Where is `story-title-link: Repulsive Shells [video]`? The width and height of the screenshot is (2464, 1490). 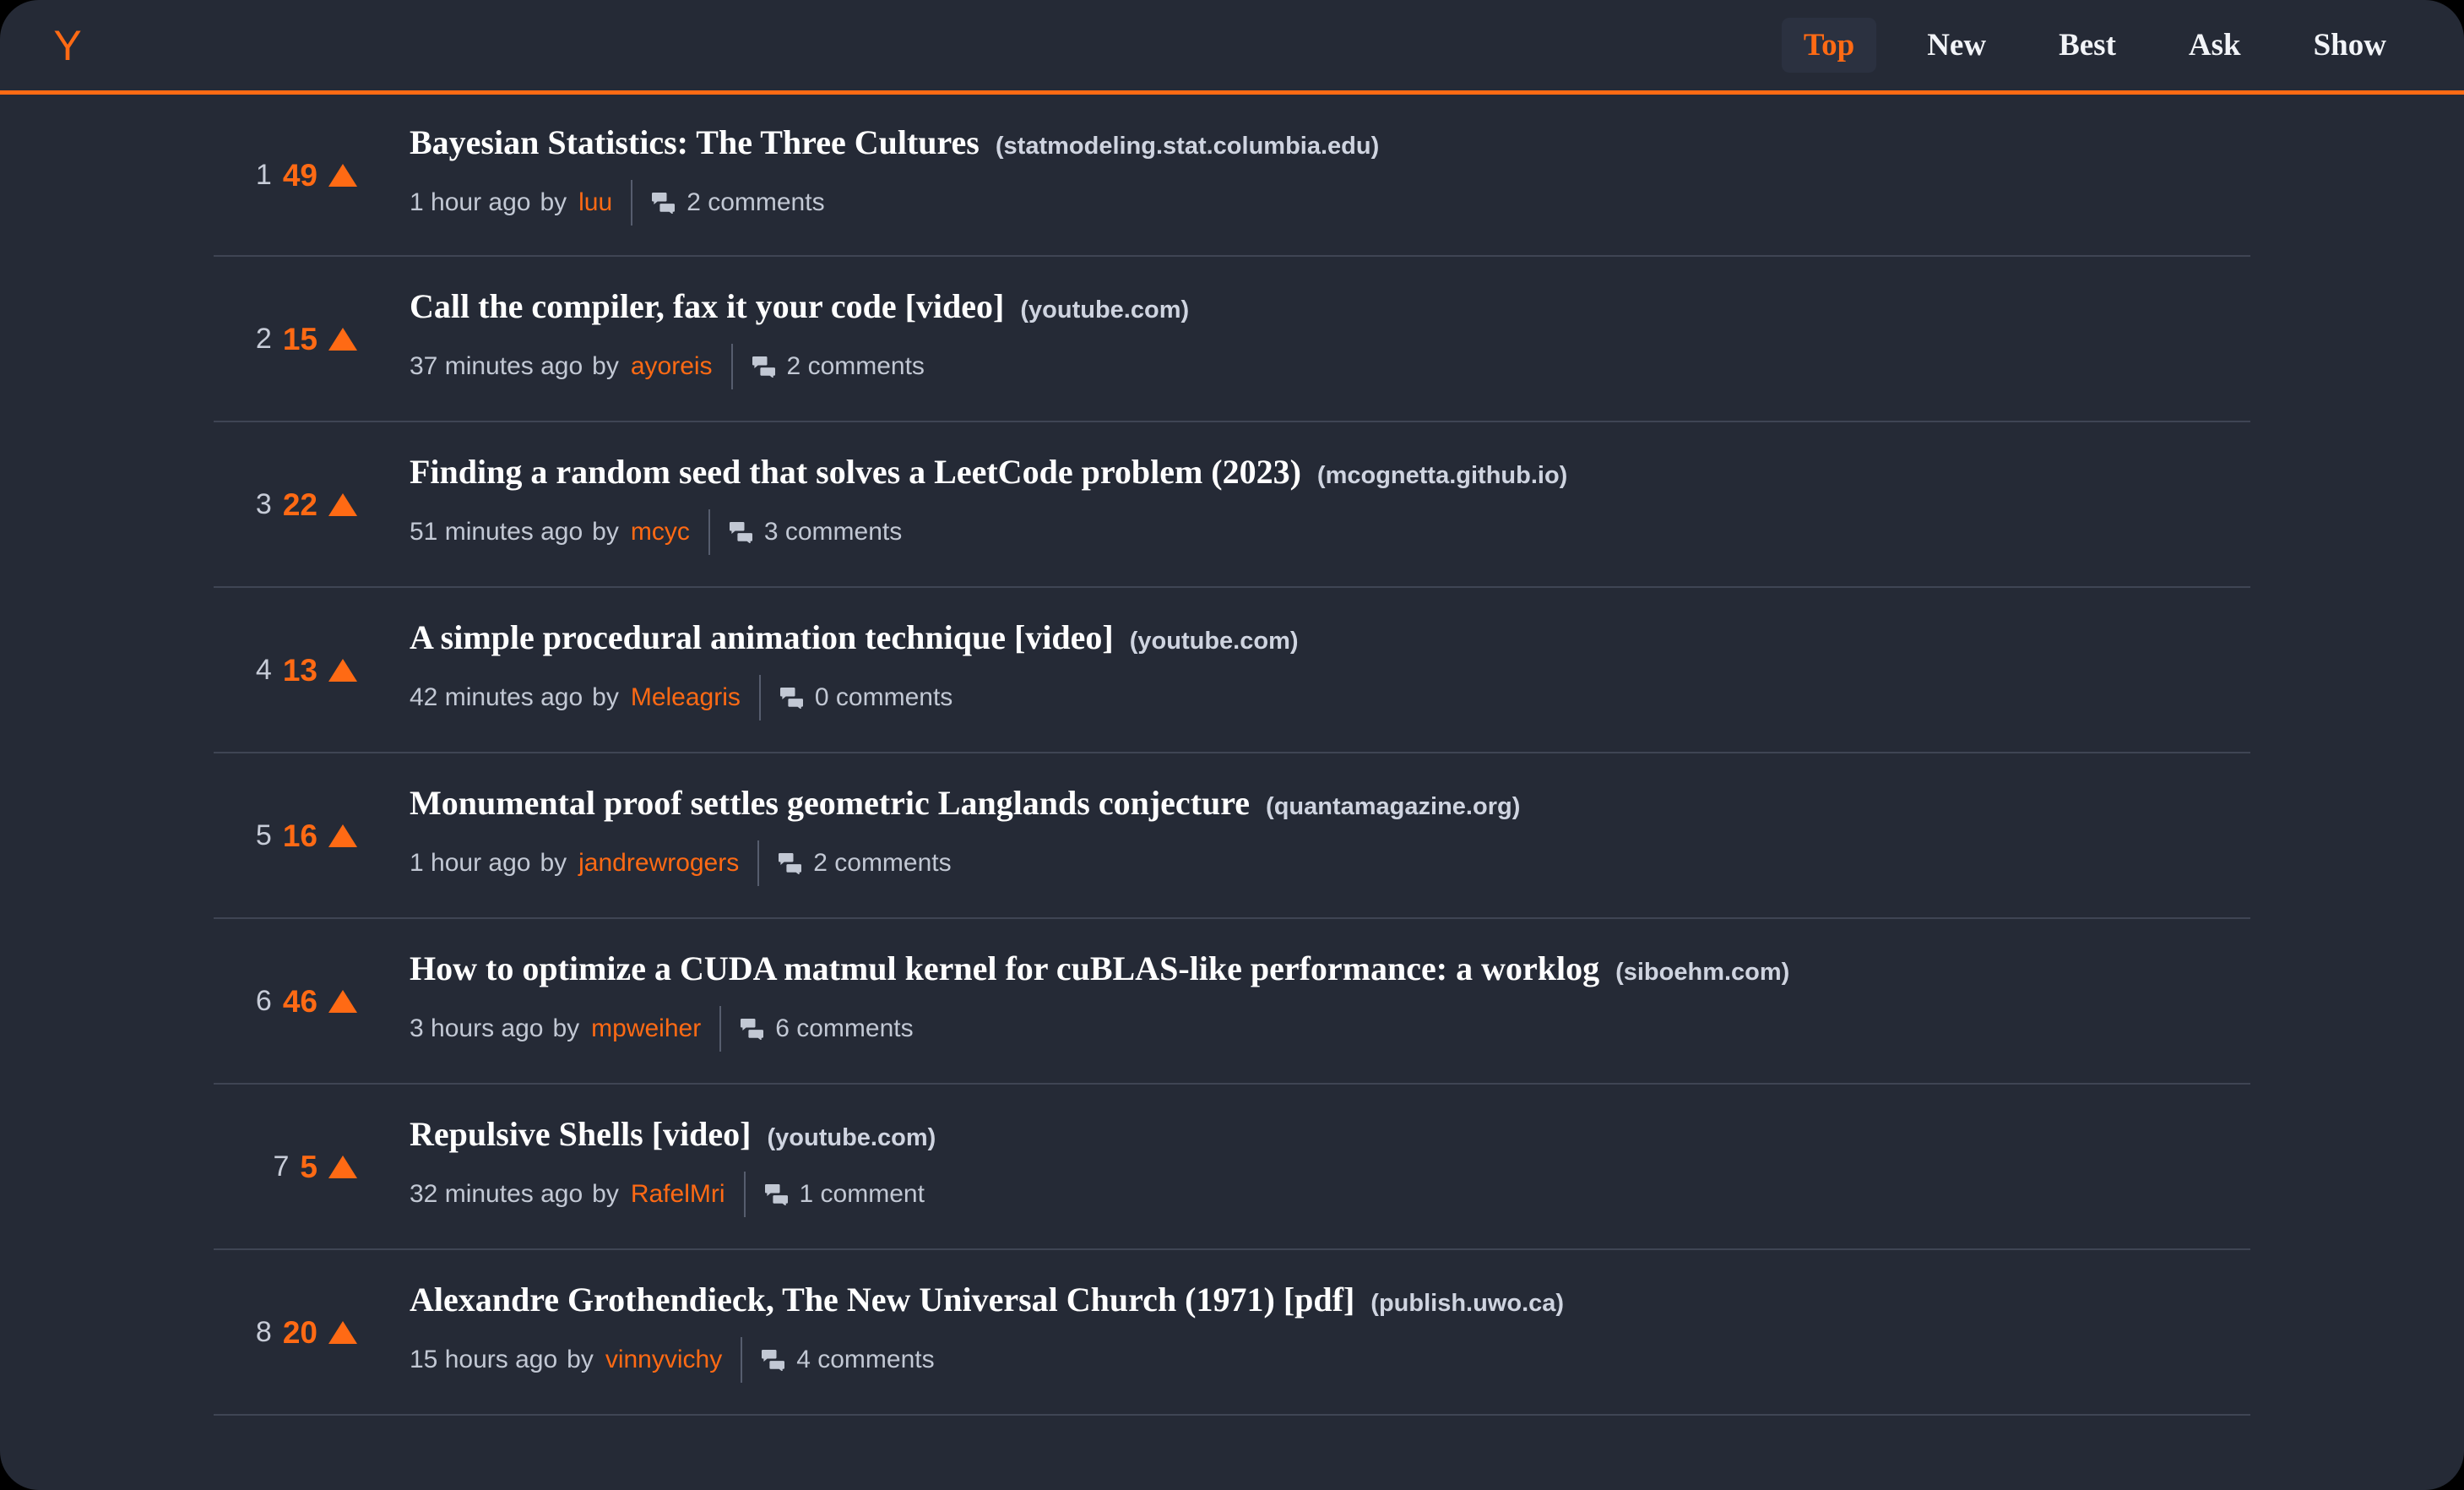
story-title-link: Repulsive Shells [video] is located at coordinates (580, 1134).